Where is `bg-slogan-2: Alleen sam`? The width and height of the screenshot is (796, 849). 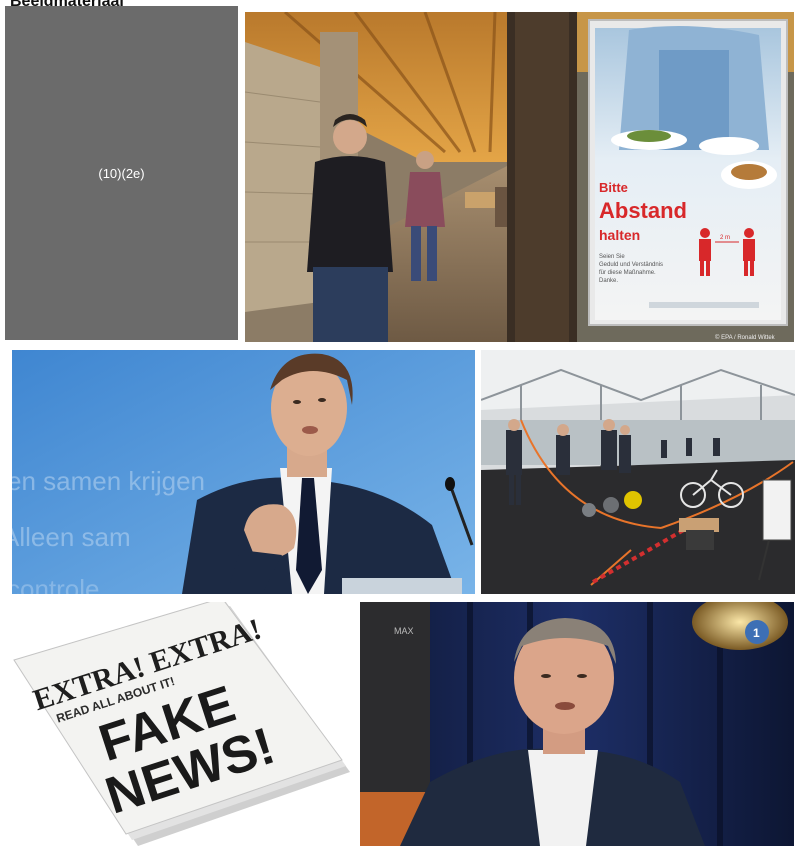 bg-slogan-2: Alleen sam is located at coordinates (71, 537).